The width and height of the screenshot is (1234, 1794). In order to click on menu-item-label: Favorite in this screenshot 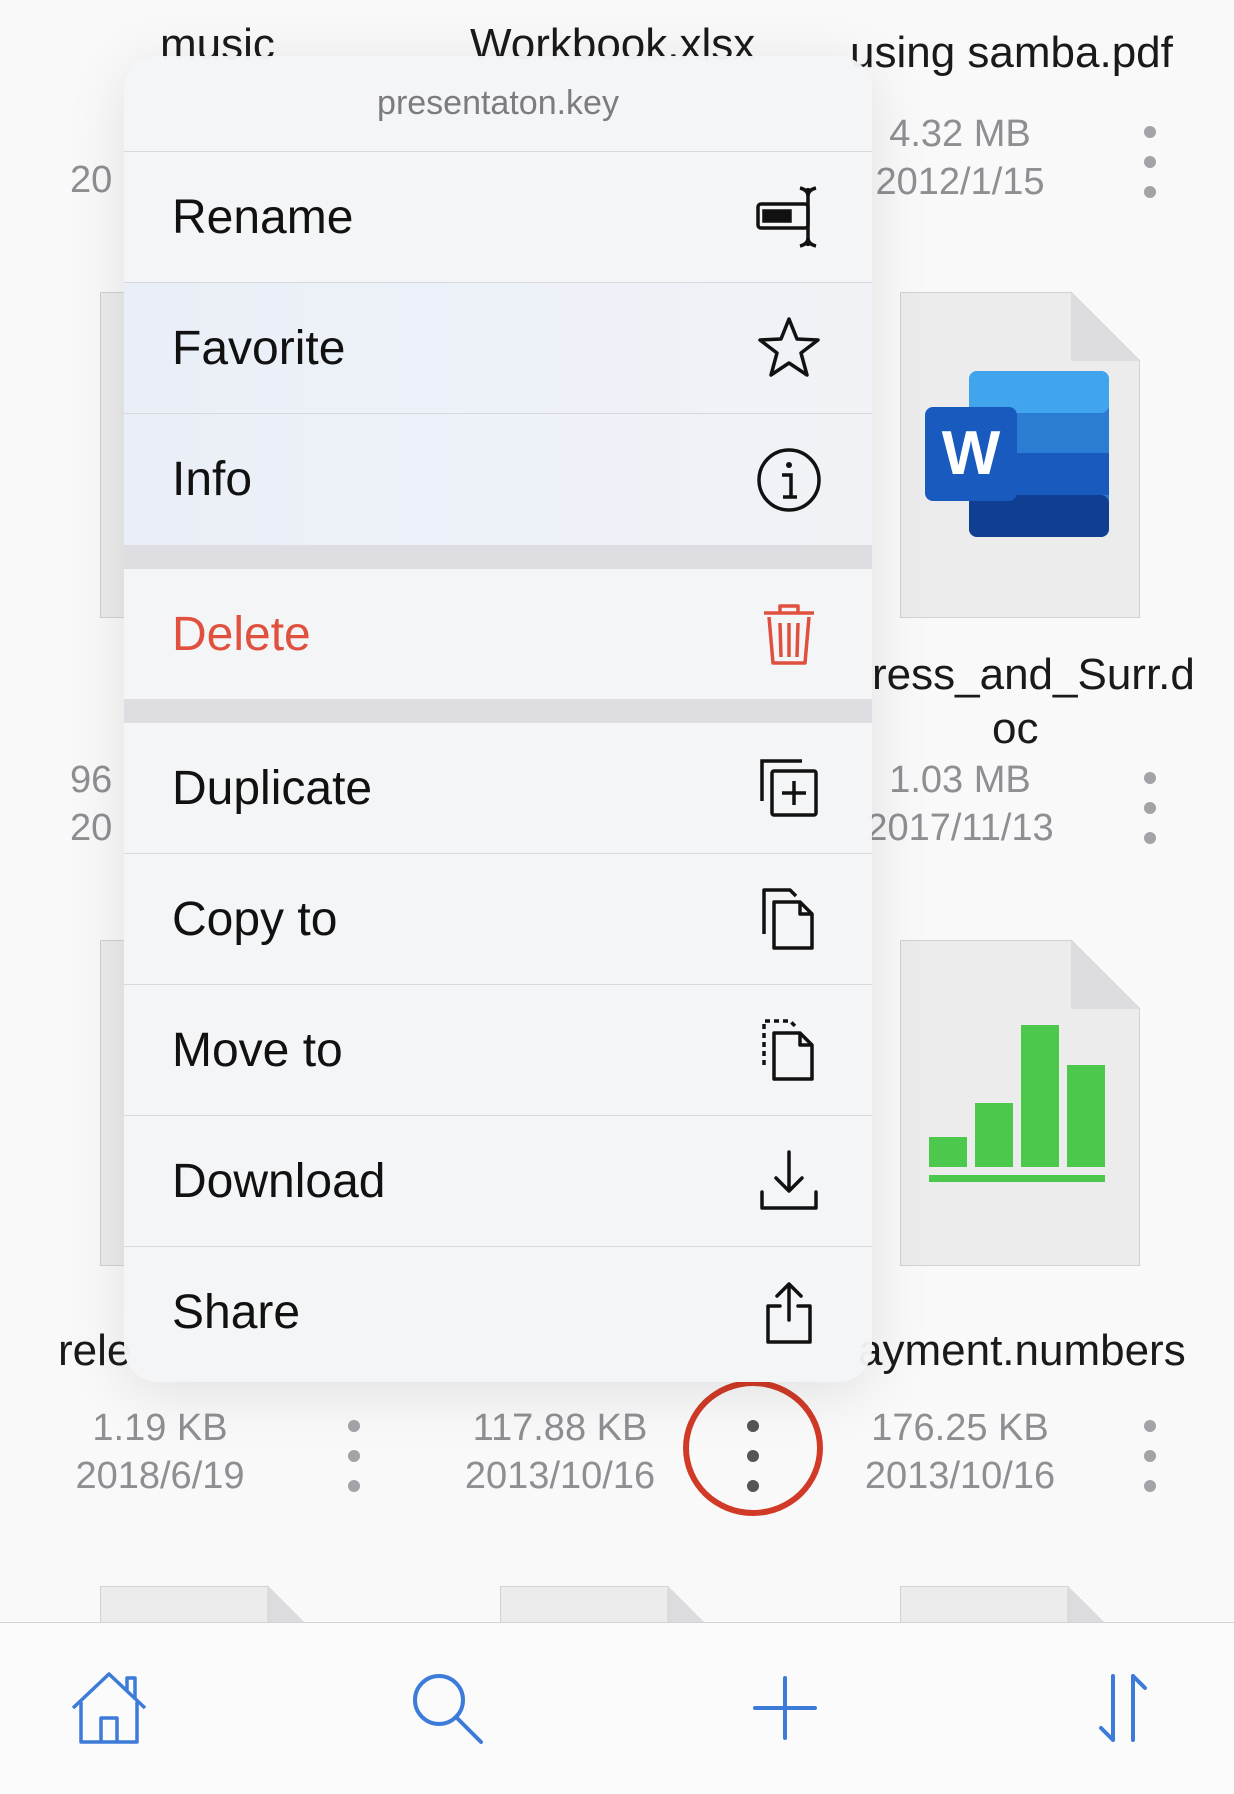, I will do `click(259, 348)`.